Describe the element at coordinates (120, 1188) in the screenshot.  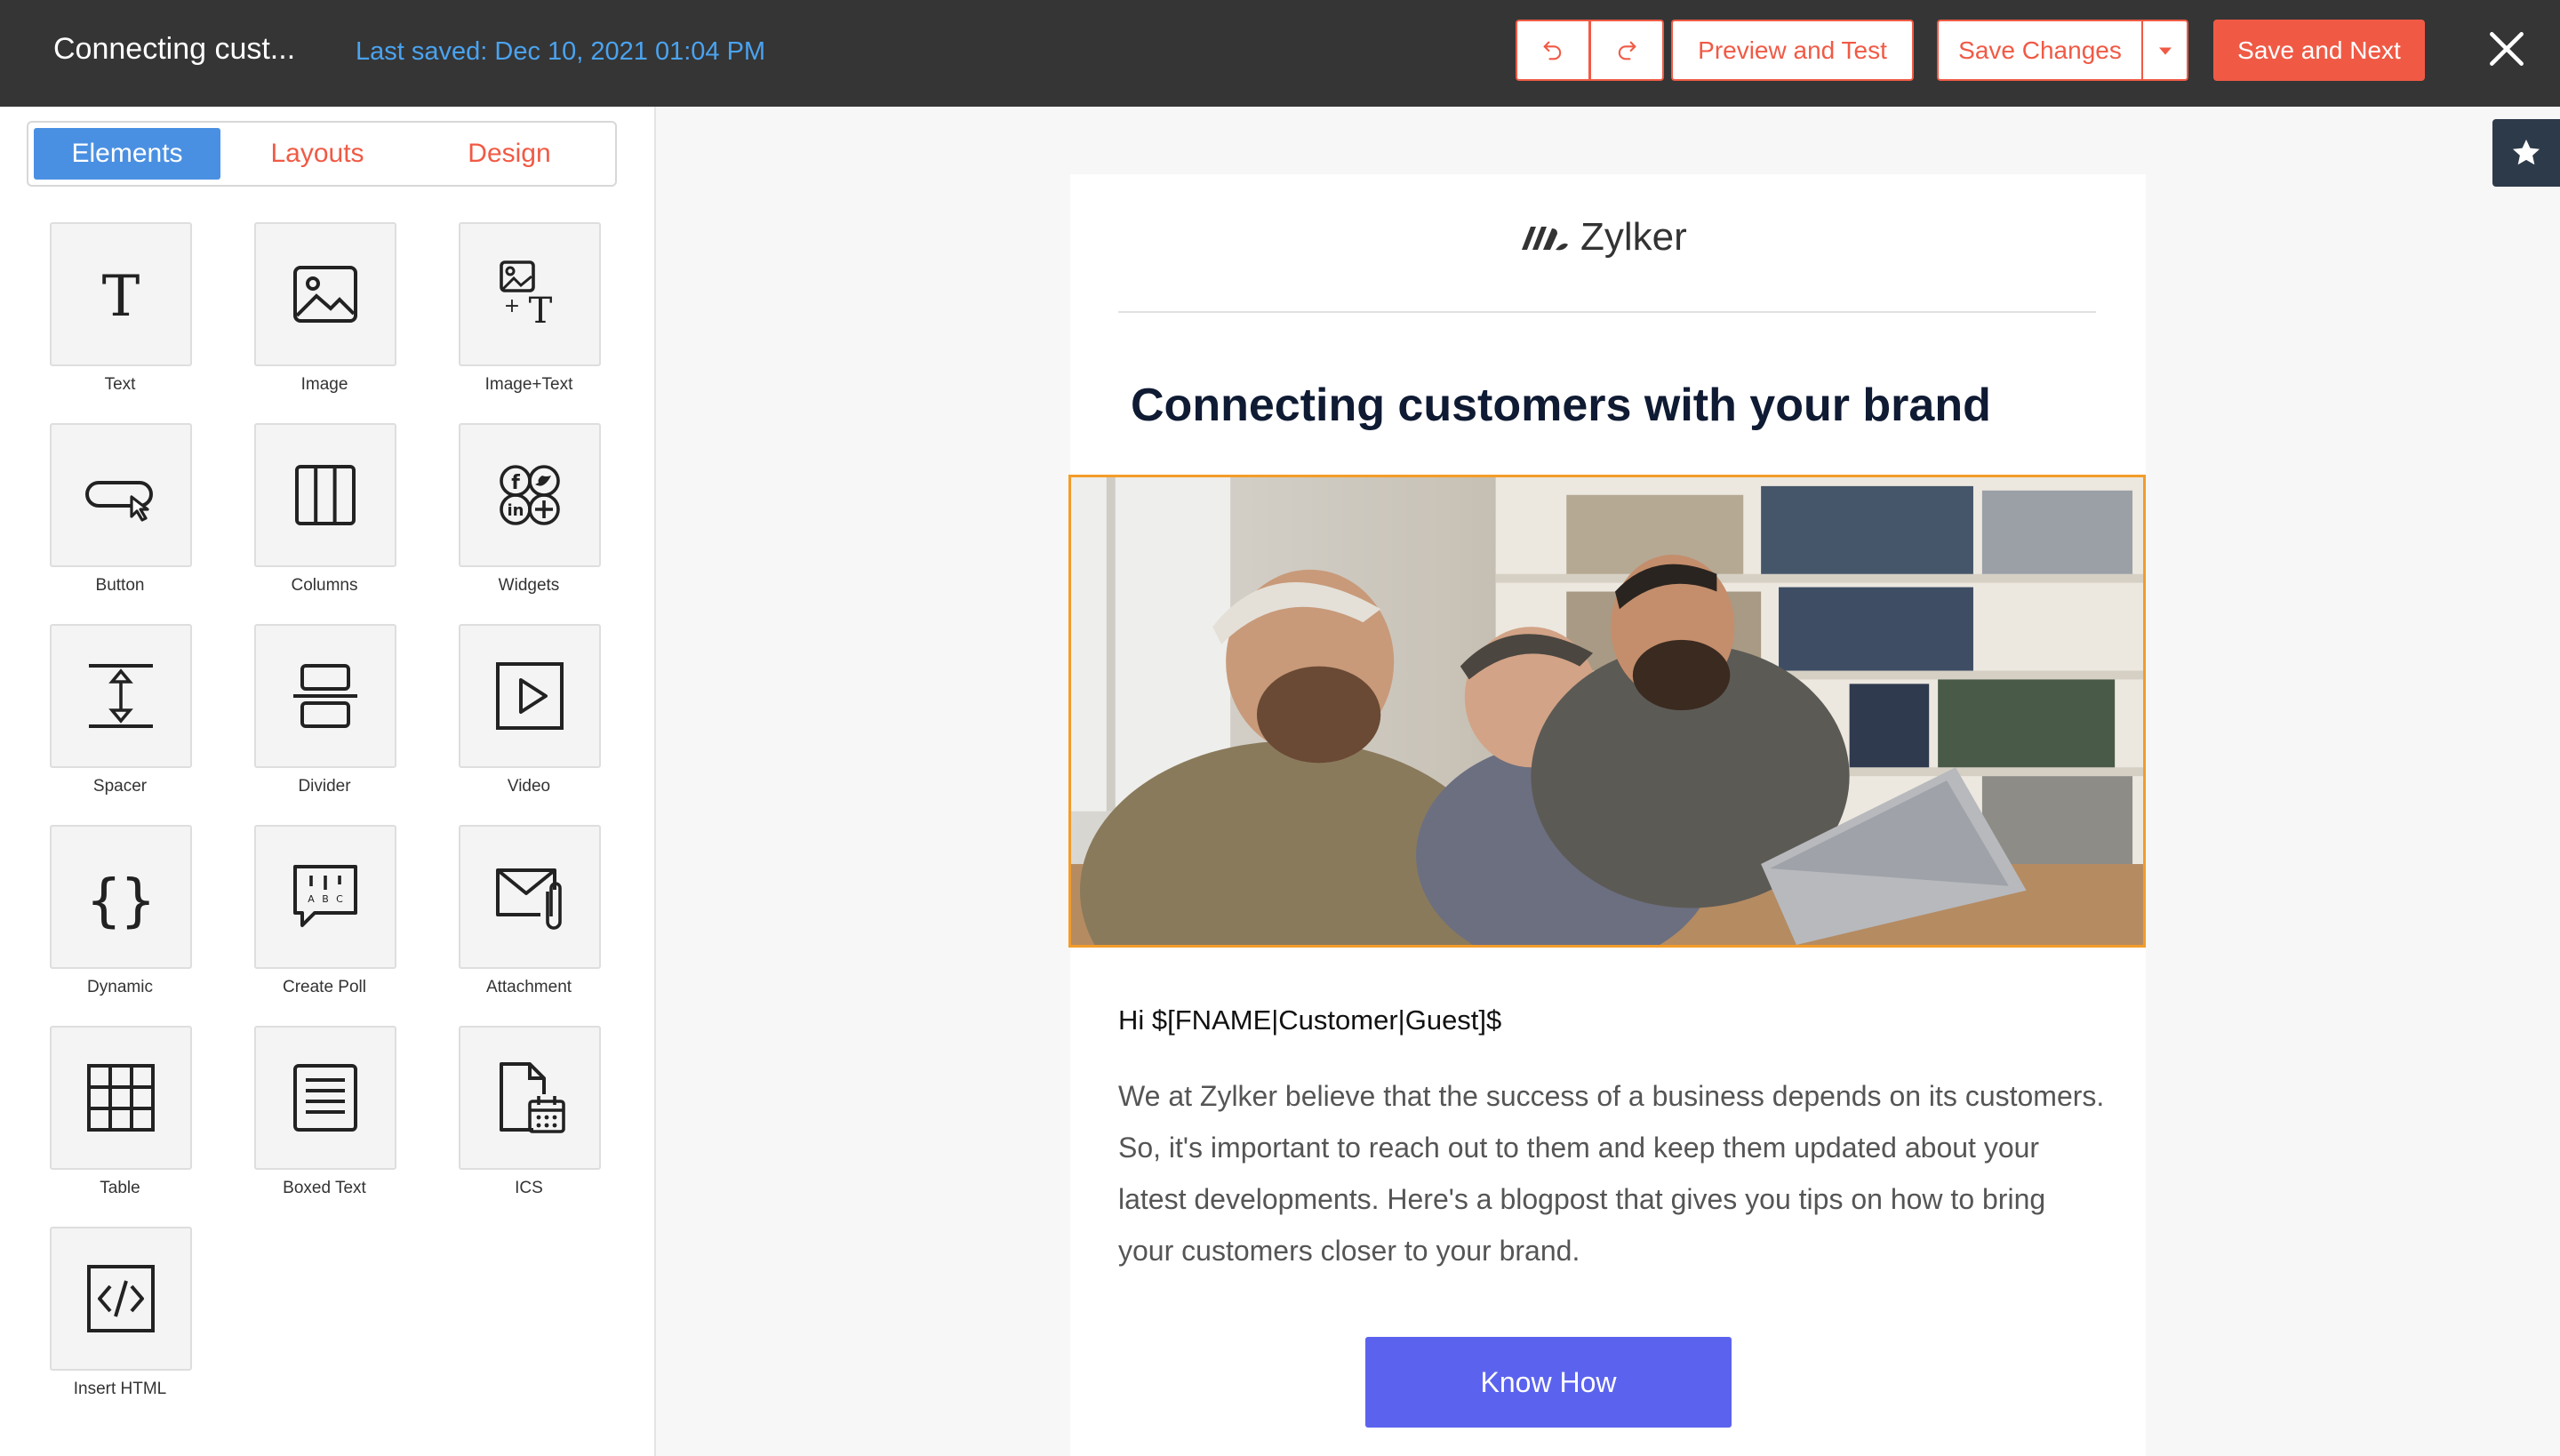
I see `element-label: Table` at that location.